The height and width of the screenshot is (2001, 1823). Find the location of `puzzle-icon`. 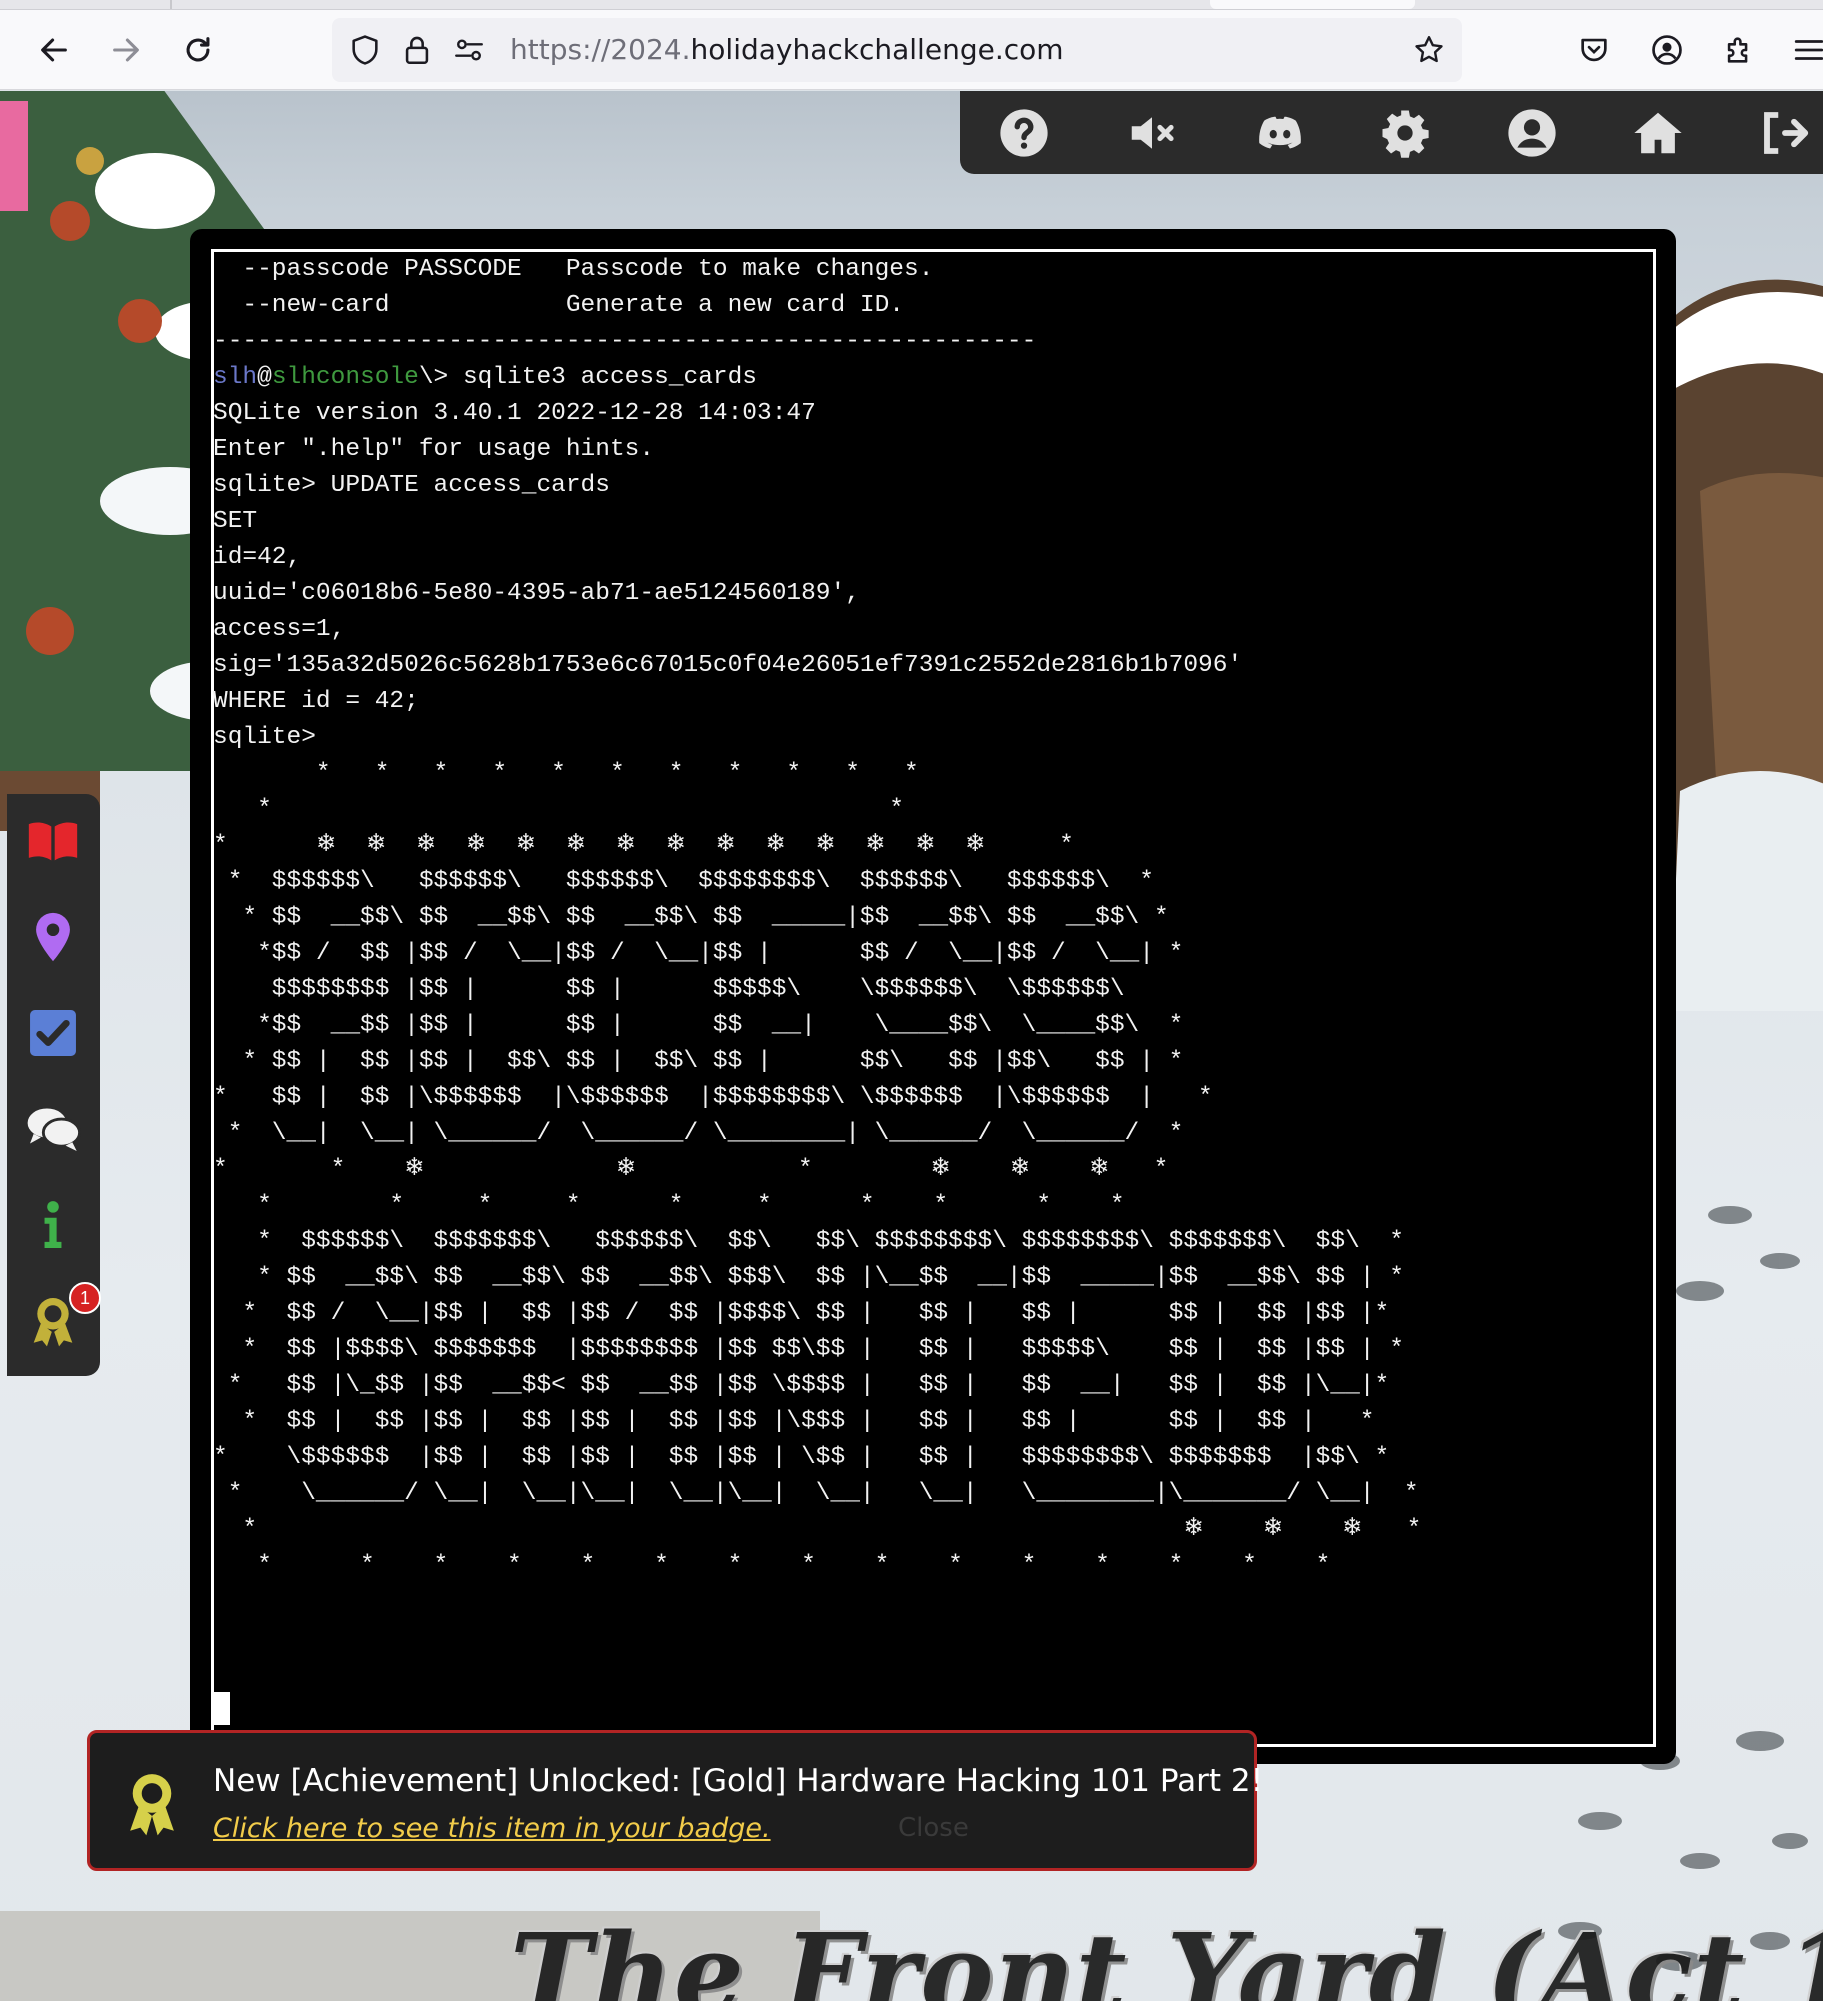

puzzle-icon is located at coordinates (1737, 50).